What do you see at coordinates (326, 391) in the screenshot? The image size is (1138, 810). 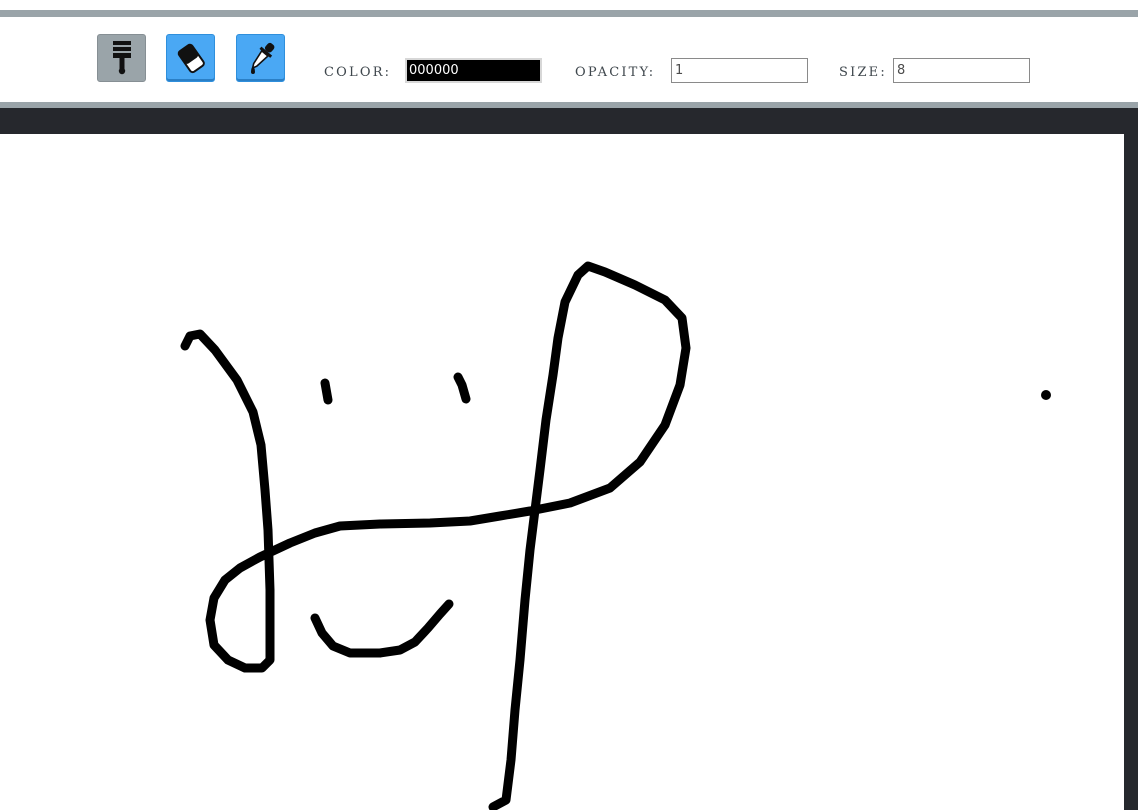 I see `stroke-left-eye` at bounding box center [326, 391].